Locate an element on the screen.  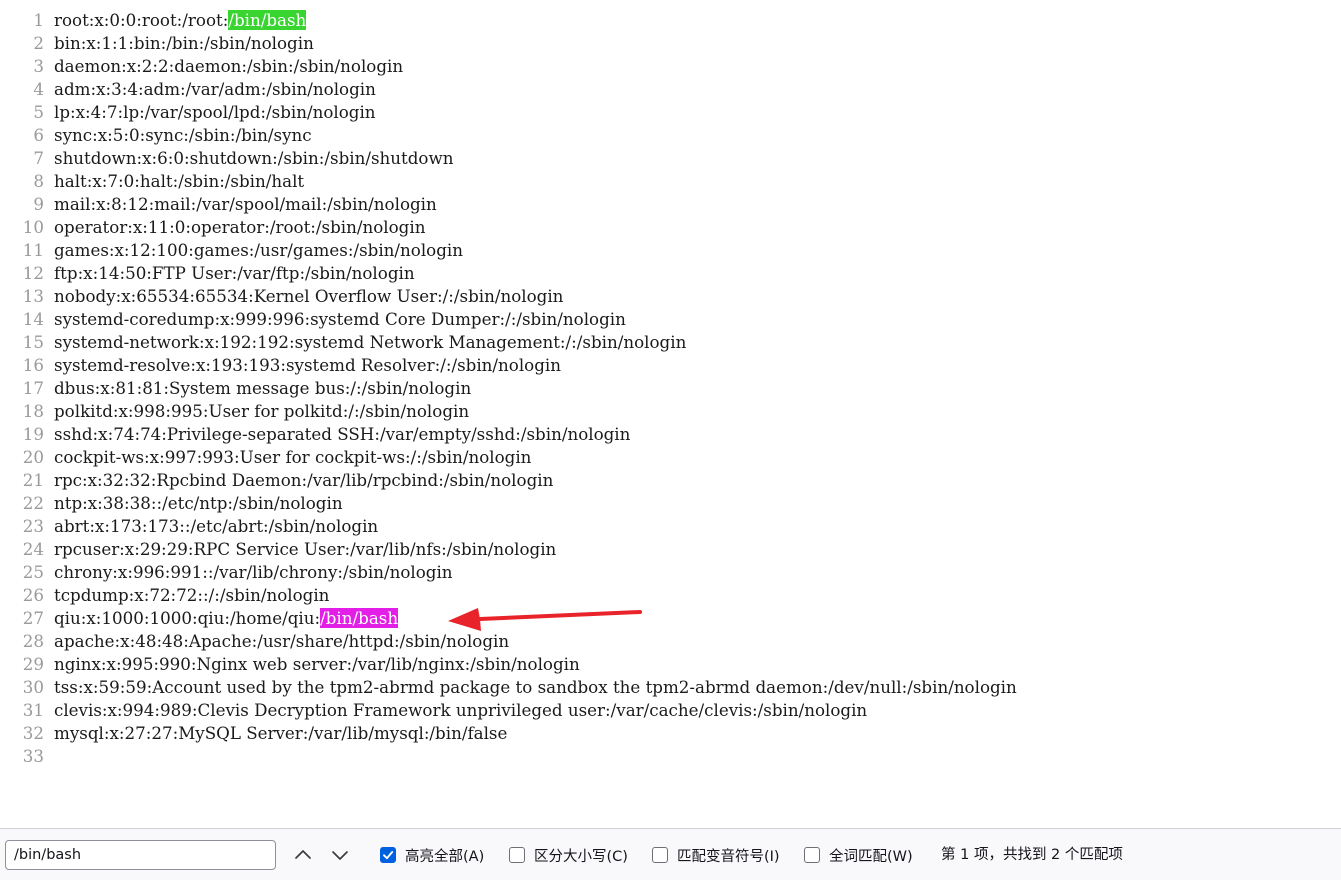
find-previous-button is located at coordinates (303, 855).